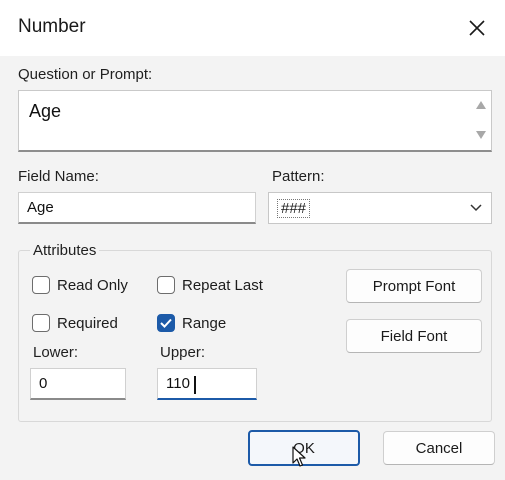 The height and width of the screenshot is (480, 505). I want to click on repeat-last-box, so click(166, 285).